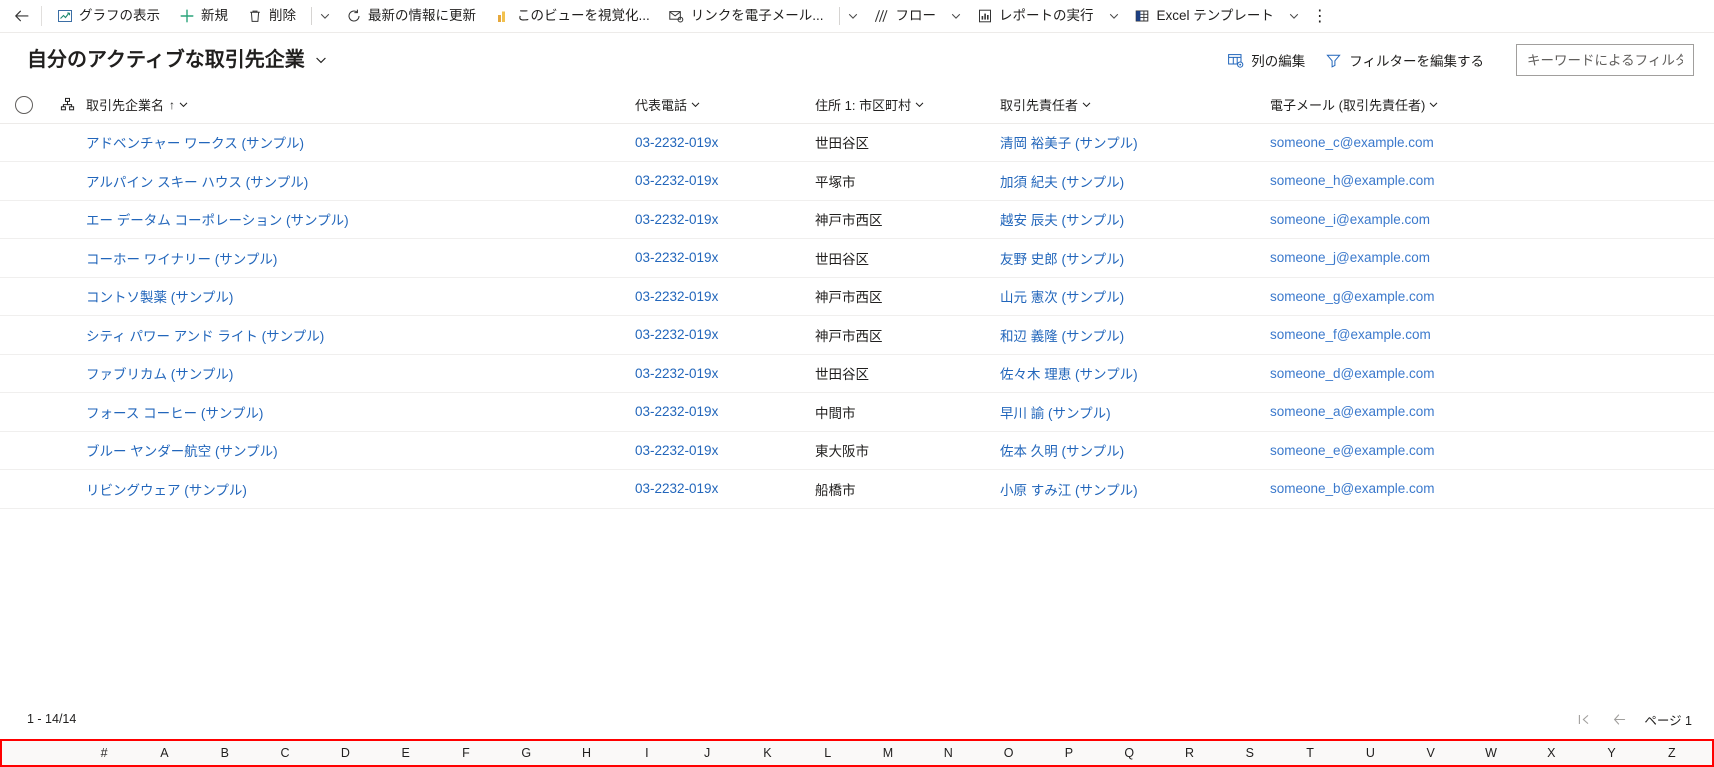 The image size is (1714, 767). I want to click on alpha-filter-a: A, so click(164, 753).